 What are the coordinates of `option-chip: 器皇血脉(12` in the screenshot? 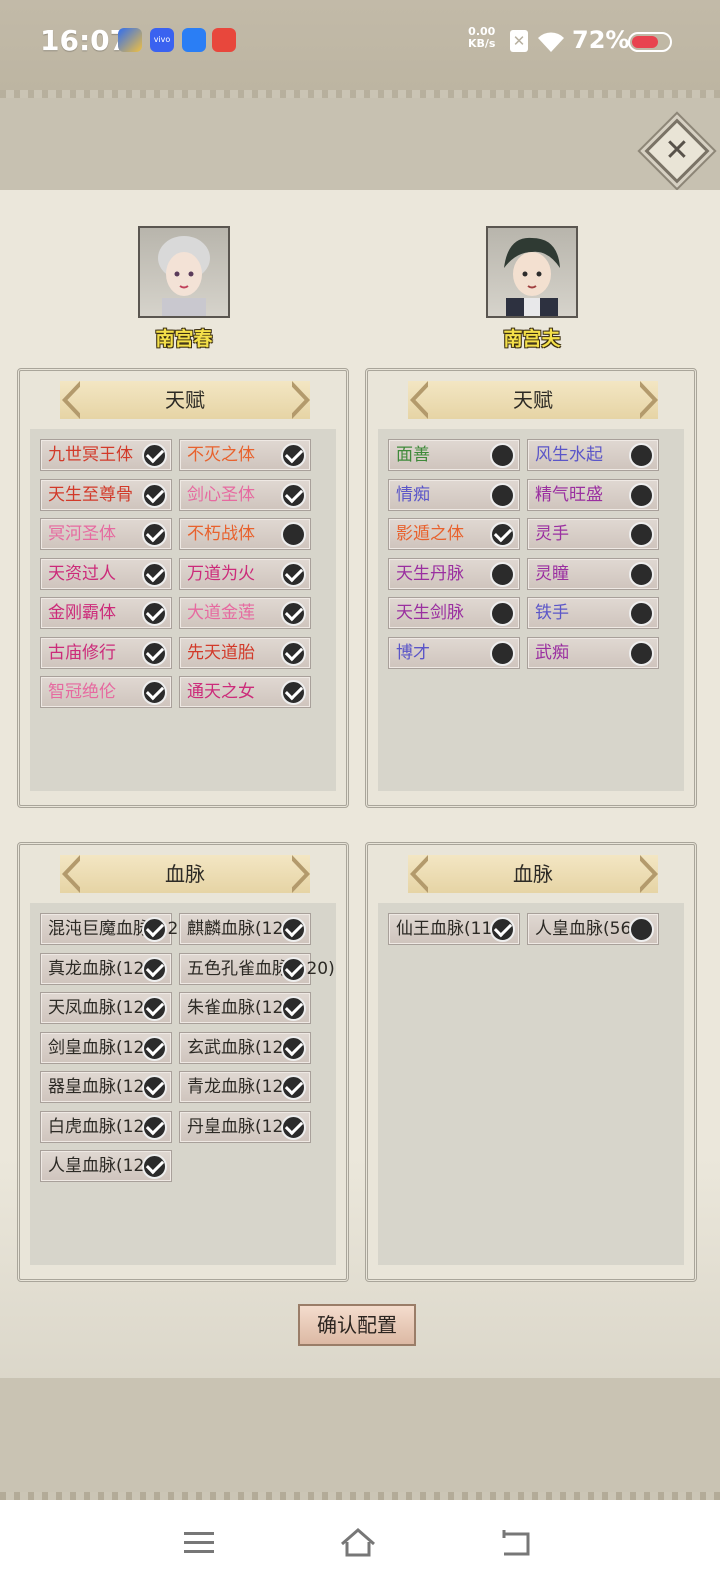 It's located at (106, 1087).